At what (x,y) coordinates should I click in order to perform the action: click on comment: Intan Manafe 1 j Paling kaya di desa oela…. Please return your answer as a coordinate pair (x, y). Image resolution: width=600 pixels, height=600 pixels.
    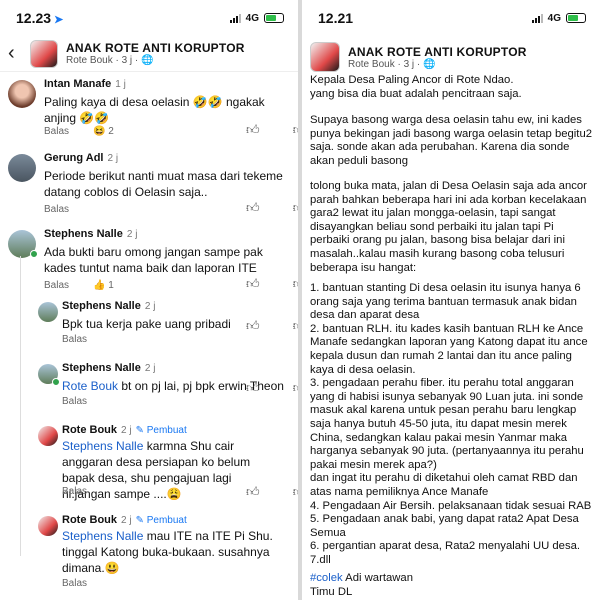
    Looking at the image, I should click on (149, 107).